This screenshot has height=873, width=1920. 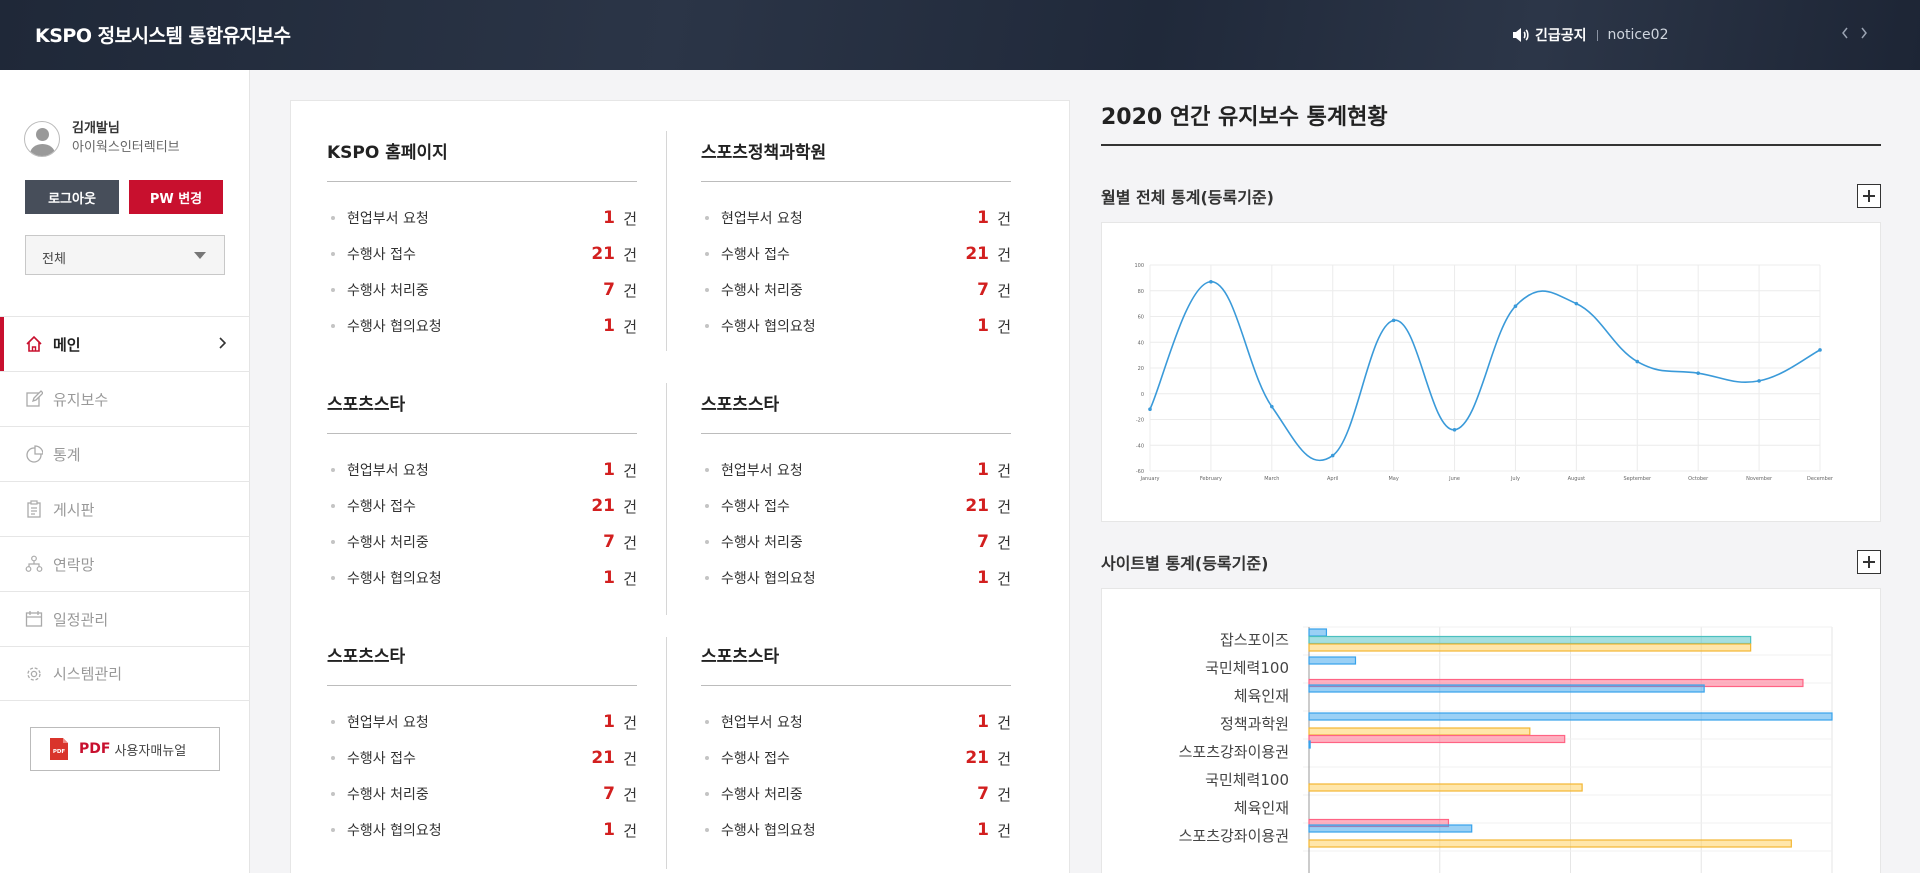 What do you see at coordinates (125, 618) in the screenshot?
I see `sidebar-item-schedule: 일정관리` at bounding box center [125, 618].